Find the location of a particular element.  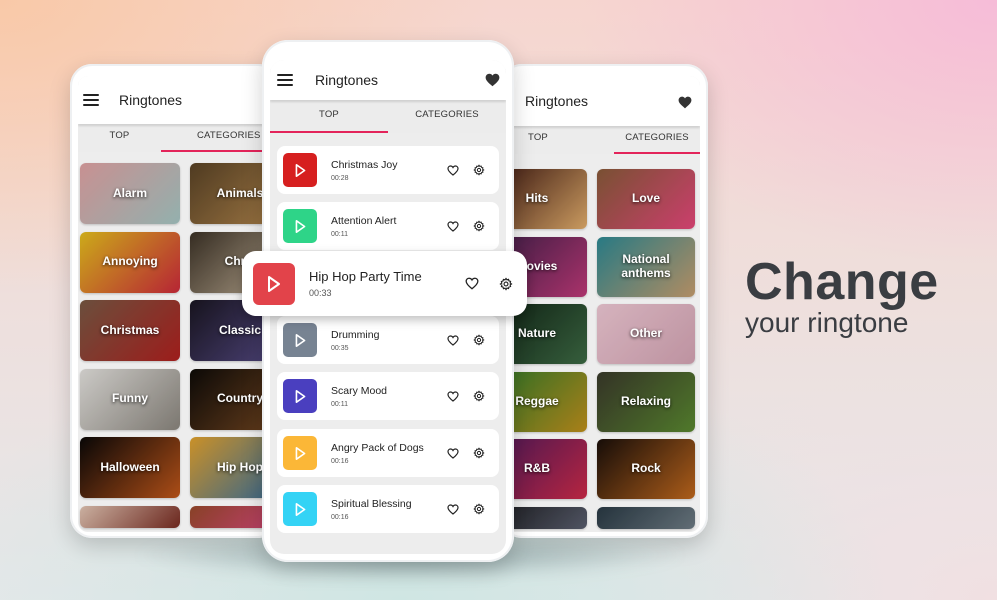

category-tile: Relaxing is located at coordinates (646, 401).